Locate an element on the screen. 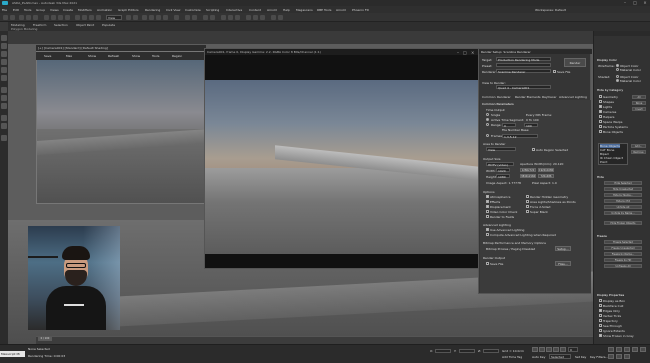  rendered-frame-close-button: × is located at coordinates (472, 52).